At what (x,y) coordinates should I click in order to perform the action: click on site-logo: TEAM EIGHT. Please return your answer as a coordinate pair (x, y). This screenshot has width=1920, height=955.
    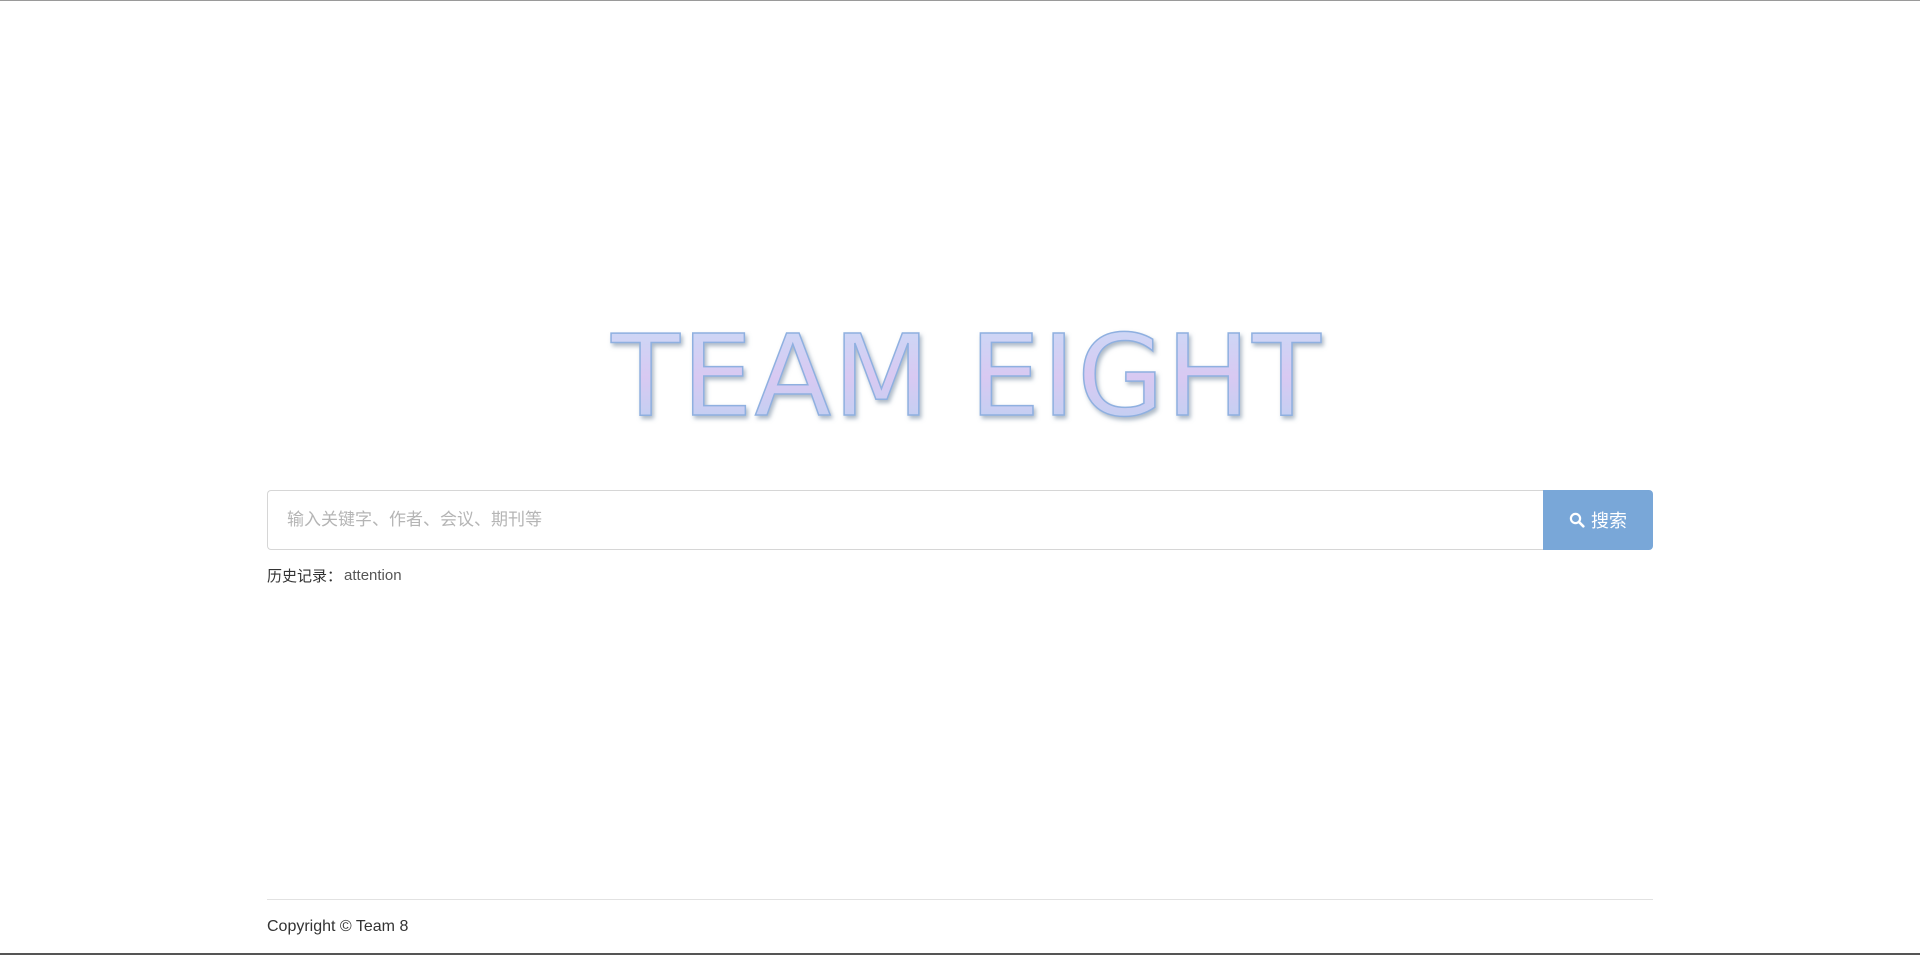
    Looking at the image, I should click on (960, 374).